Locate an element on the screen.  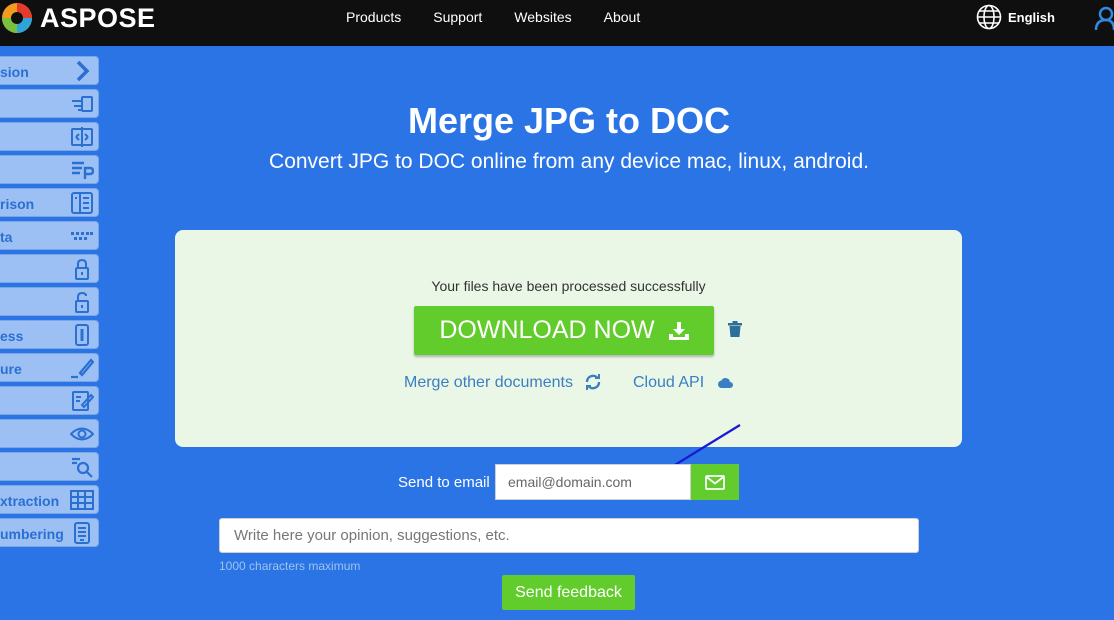
sidebar-item-label: xtraction is located at coordinates (30, 501).